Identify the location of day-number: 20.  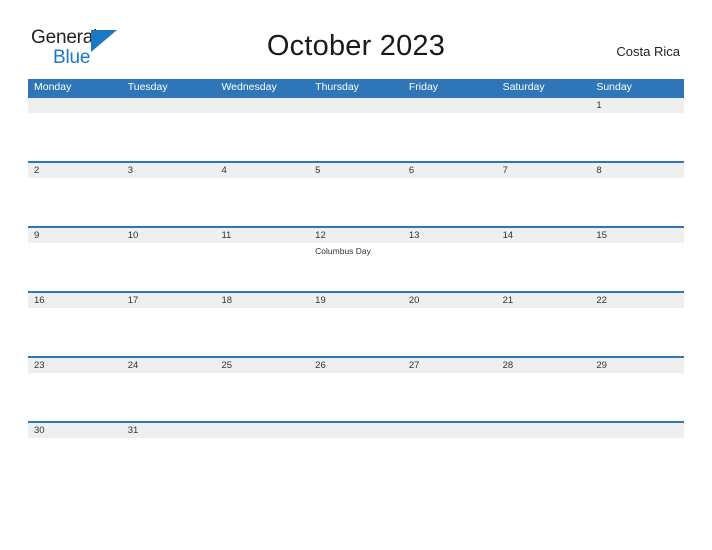
(450, 300).